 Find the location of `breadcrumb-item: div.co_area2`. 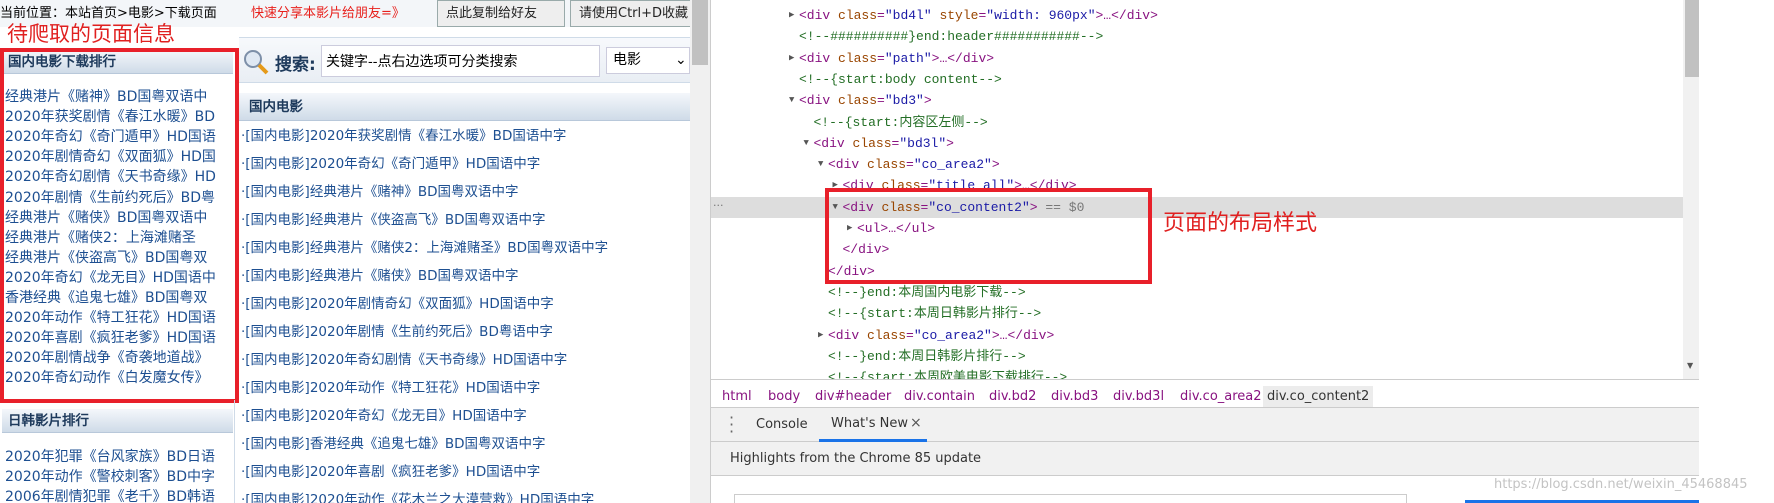

breadcrumb-item: div.co_area2 is located at coordinates (1221, 396).